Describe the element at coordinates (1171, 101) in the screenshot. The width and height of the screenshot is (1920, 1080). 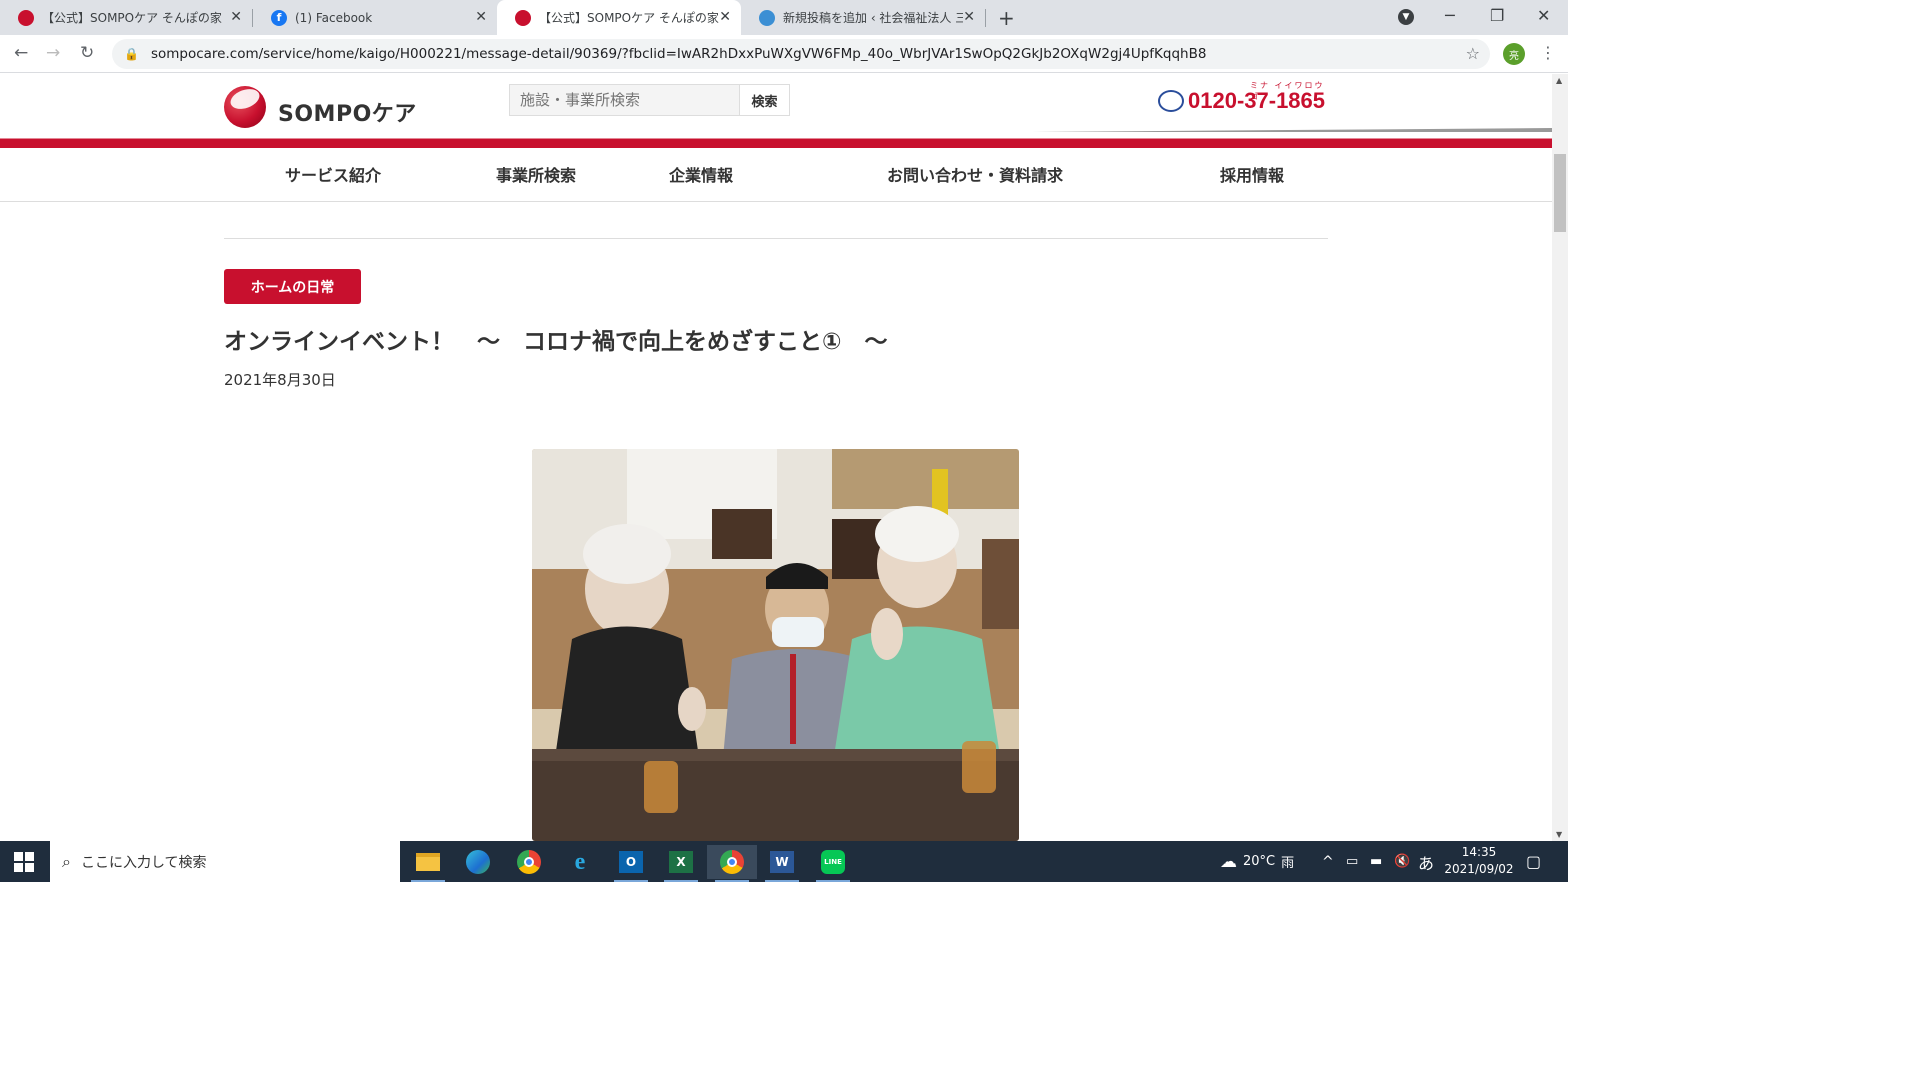
I see `free-dial-icon` at that location.